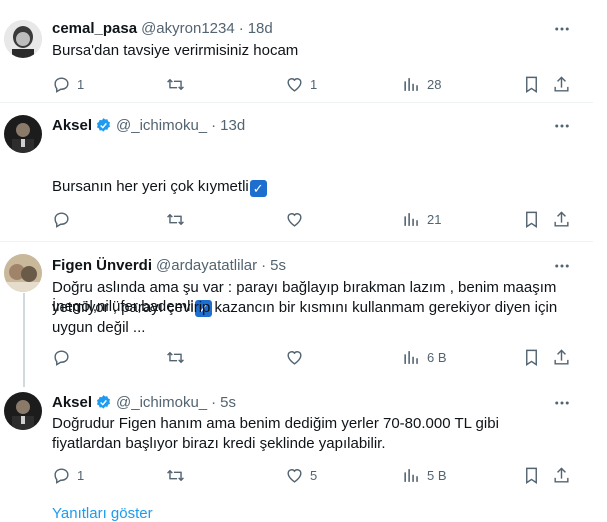 The width and height of the screenshot is (607, 522). What do you see at coordinates (150, 186) in the screenshot?
I see `post-text-line-1: Bursanın her yeri çok kıymetli` at bounding box center [150, 186].